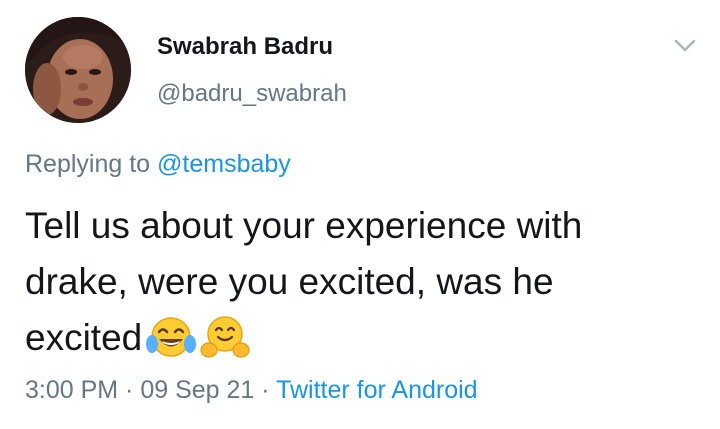 The height and width of the screenshot is (429, 720). What do you see at coordinates (171, 337) in the screenshot?
I see `face-with-tears-of-joy-icon` at bounding box center [171, 337].